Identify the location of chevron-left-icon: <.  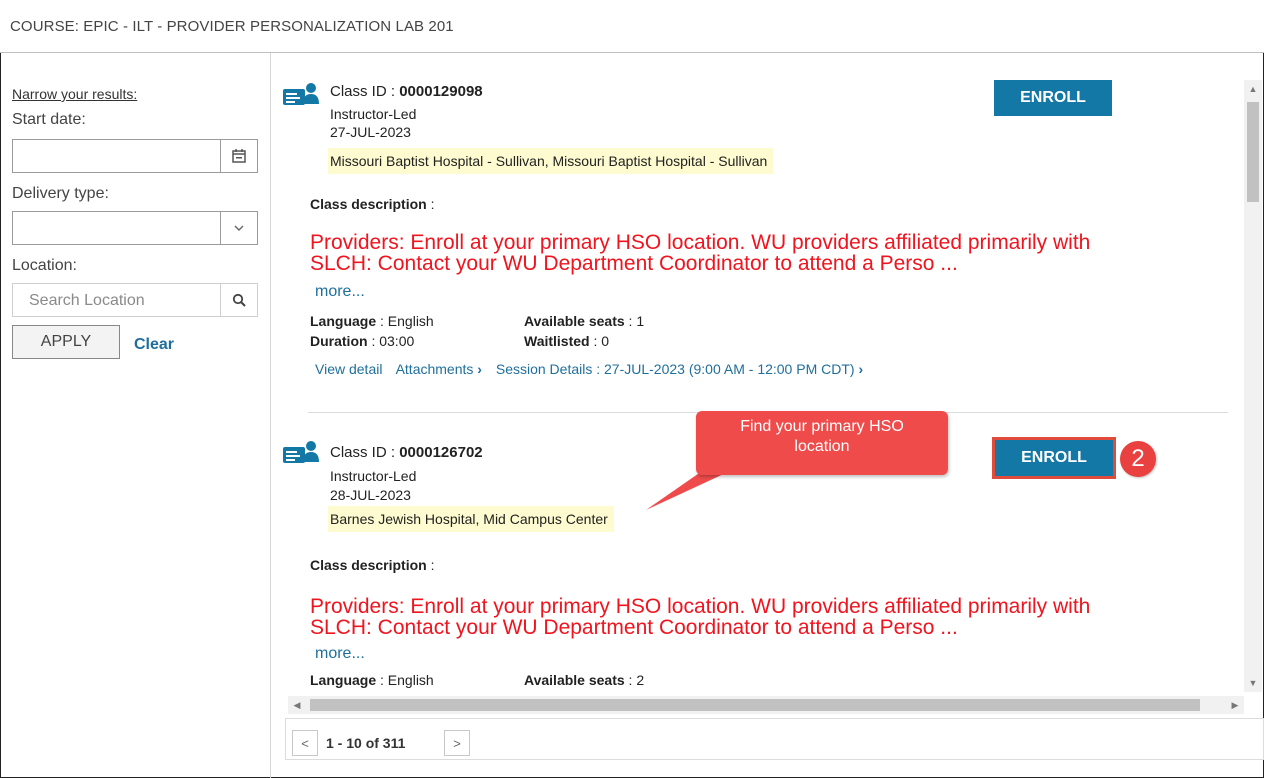
(305, 743).